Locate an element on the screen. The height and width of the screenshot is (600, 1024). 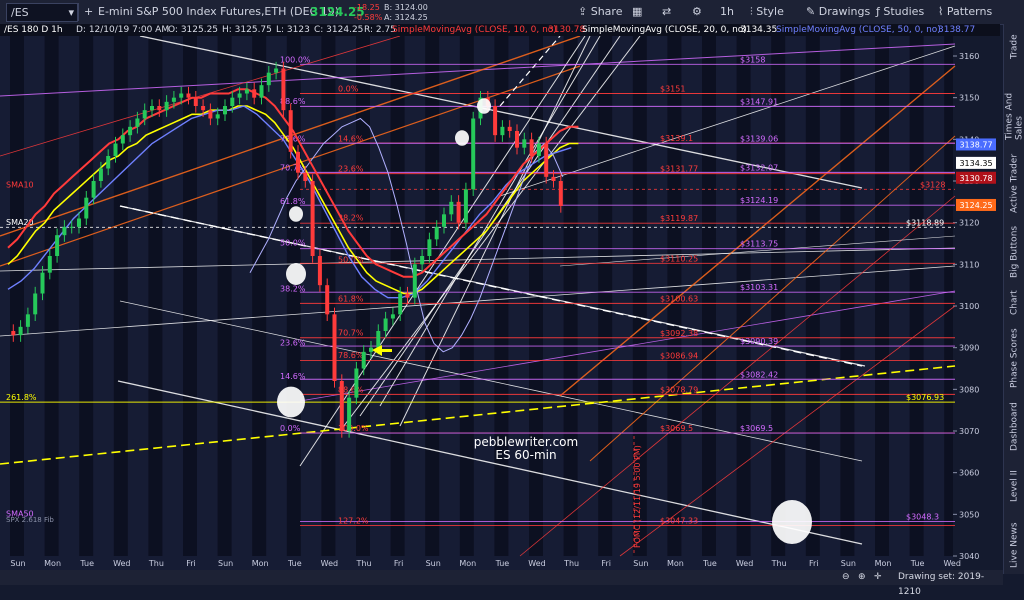
sma10-legend: SimpleMovingAvg (CLOSE, 10, 0, no) is located at coordinates (474, 30).